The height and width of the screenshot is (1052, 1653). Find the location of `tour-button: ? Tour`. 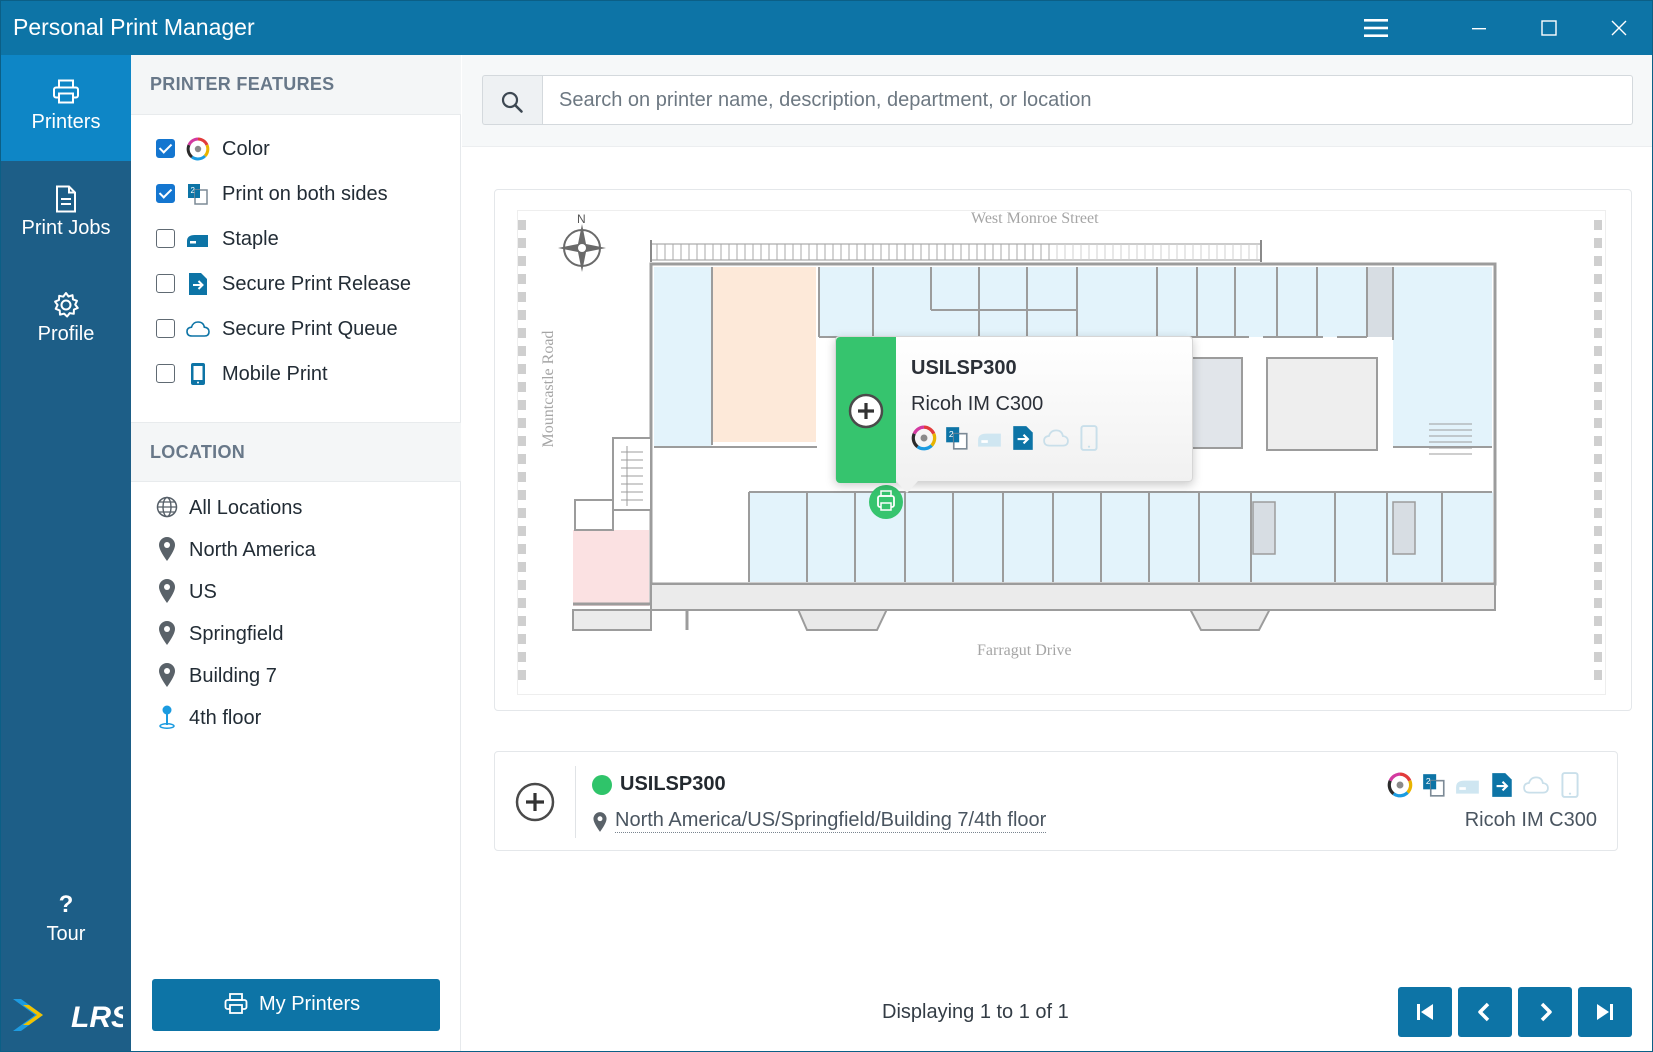

tour-button: ? Tour is located at coordinates (66, 926).